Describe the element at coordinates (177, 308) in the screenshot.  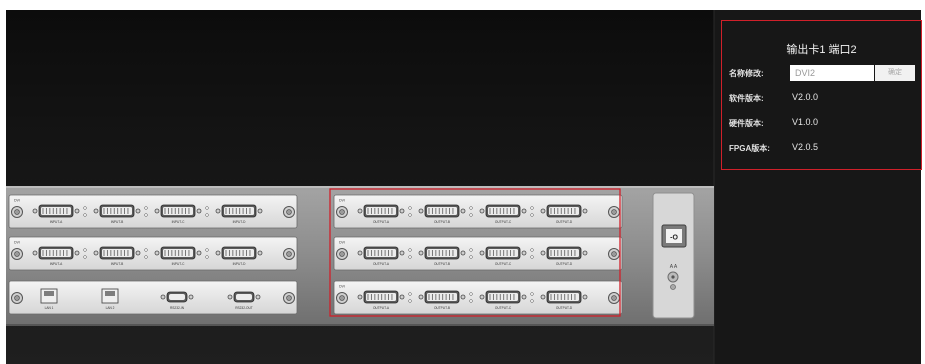
I see `port-label: RS232-IN` at that location.